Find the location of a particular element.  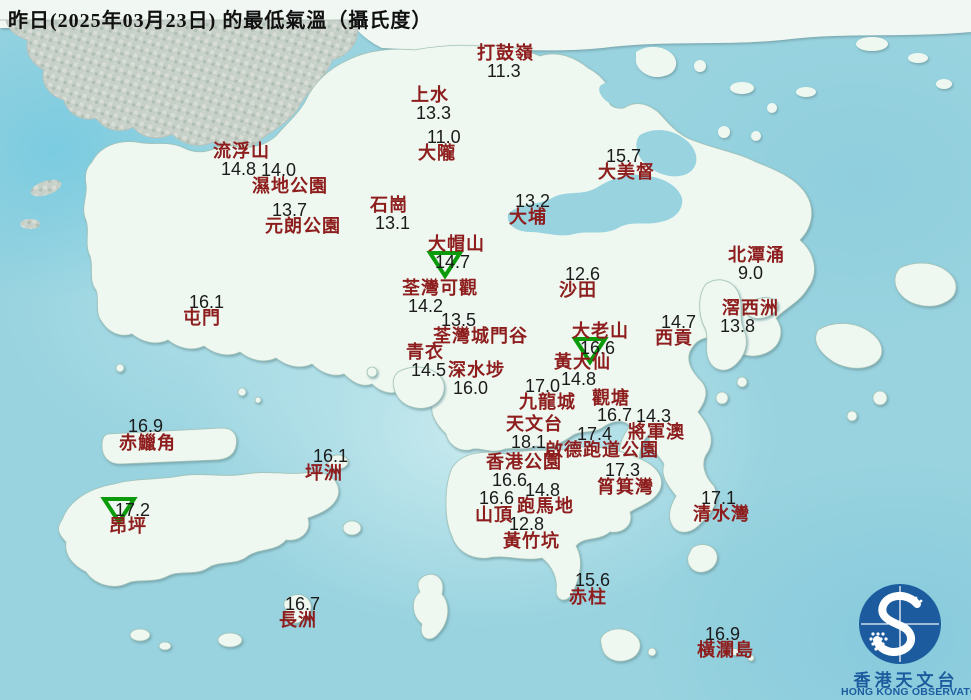

station-name: 山頂 is located at coordinates (494, 515).